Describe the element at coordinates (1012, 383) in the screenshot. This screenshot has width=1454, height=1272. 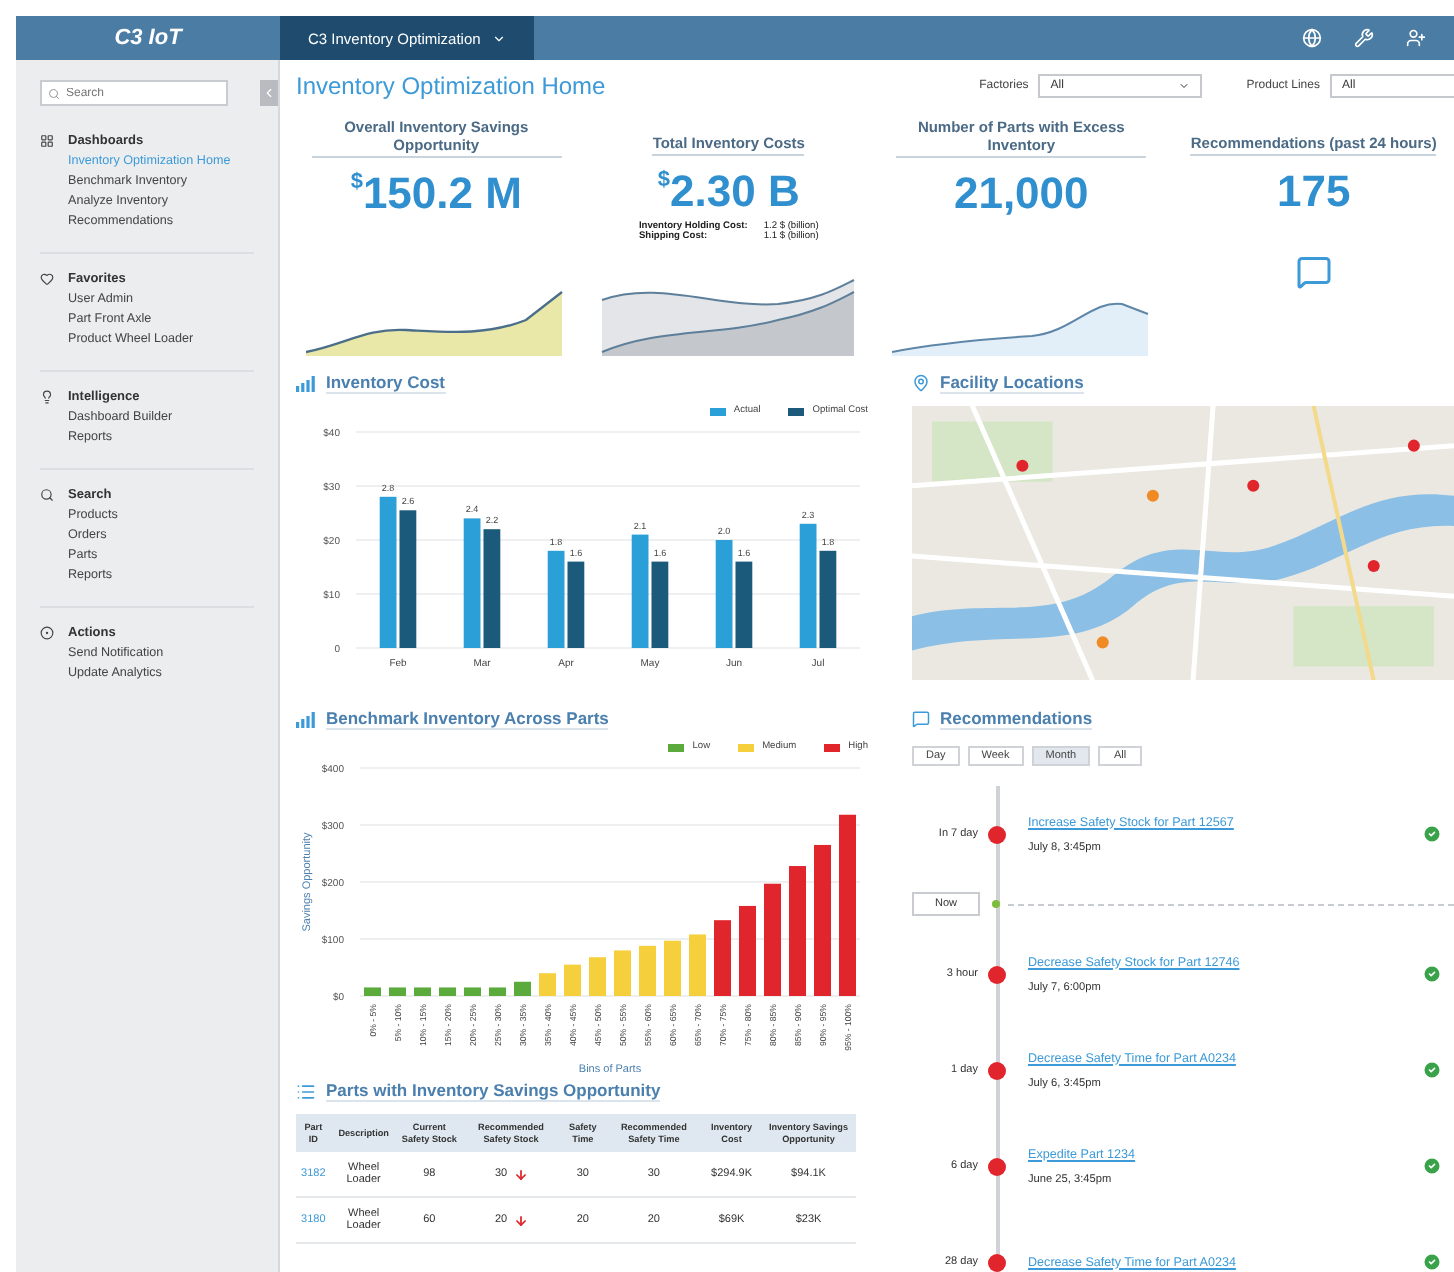
I see `panel-title: Facility Locations` at that location.